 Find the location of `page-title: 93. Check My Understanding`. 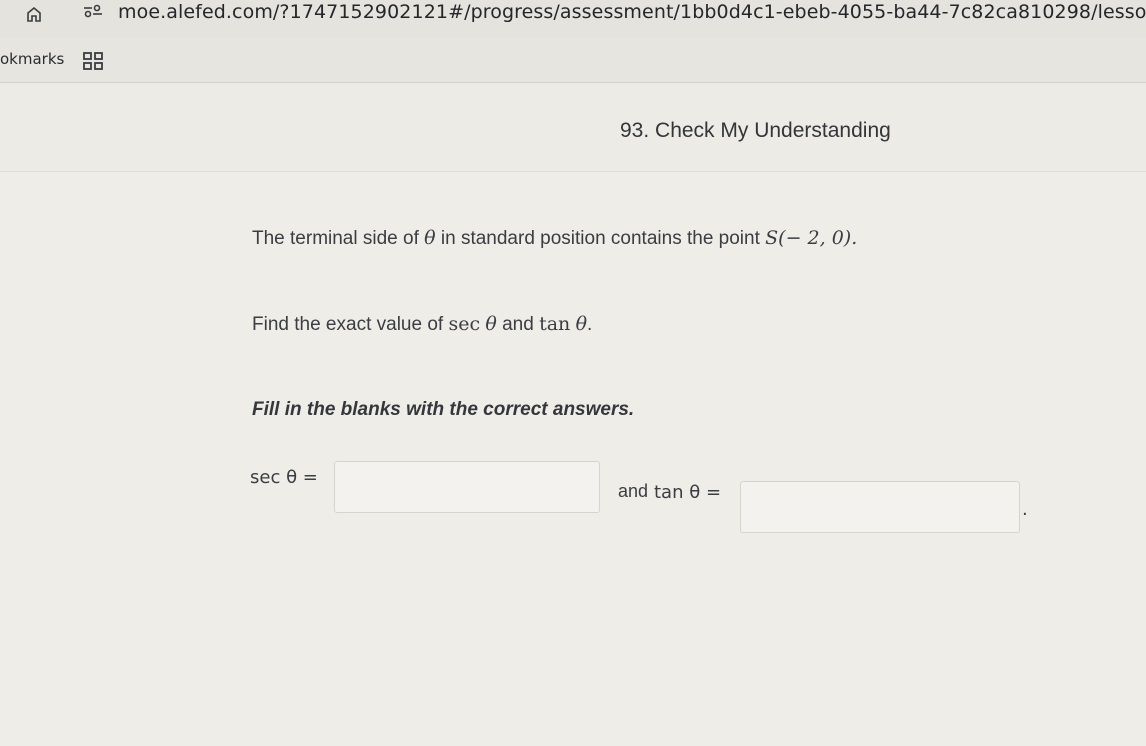

page-title: 93. Check My Understanding is located at coordinates (755, 130).